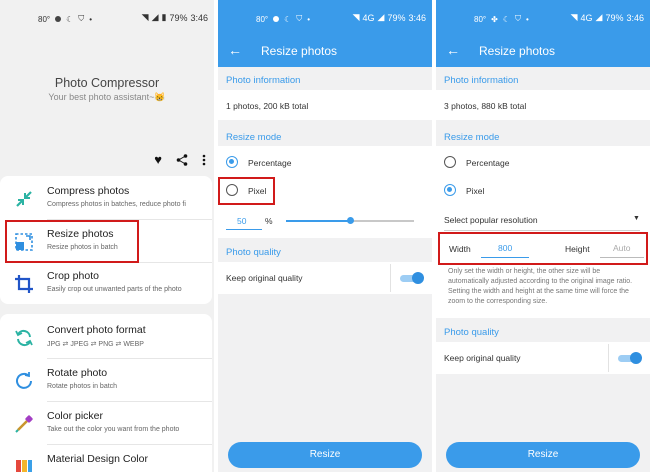 The width and height of the screenshot is (650, 472). Describe the element at coordinates (269, 221) in the screenshot. I see `percent-unit: %` at that location.